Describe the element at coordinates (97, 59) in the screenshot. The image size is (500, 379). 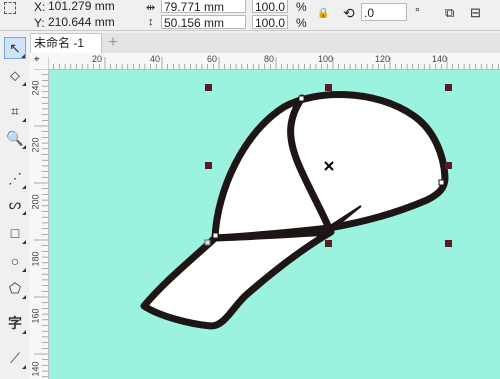
I see `ruler-top-label: 20` at that location.